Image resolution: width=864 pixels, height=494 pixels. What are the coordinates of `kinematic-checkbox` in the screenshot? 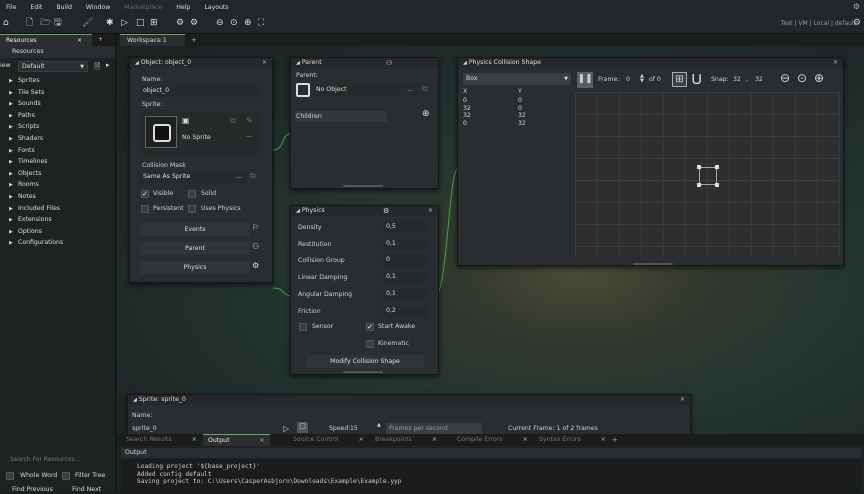 It's located at (370, 344).